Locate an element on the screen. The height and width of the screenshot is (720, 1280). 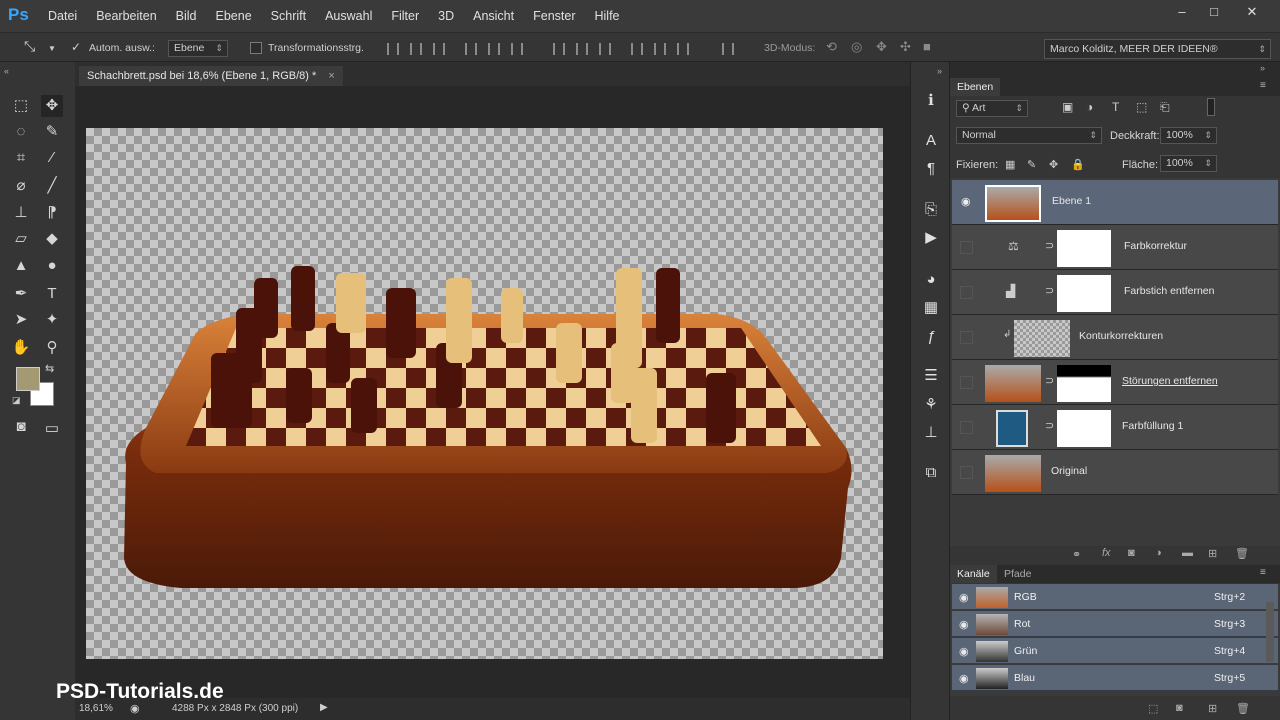
status-menu-arrow-icon: ▶ is located at coordinates (324, 707).